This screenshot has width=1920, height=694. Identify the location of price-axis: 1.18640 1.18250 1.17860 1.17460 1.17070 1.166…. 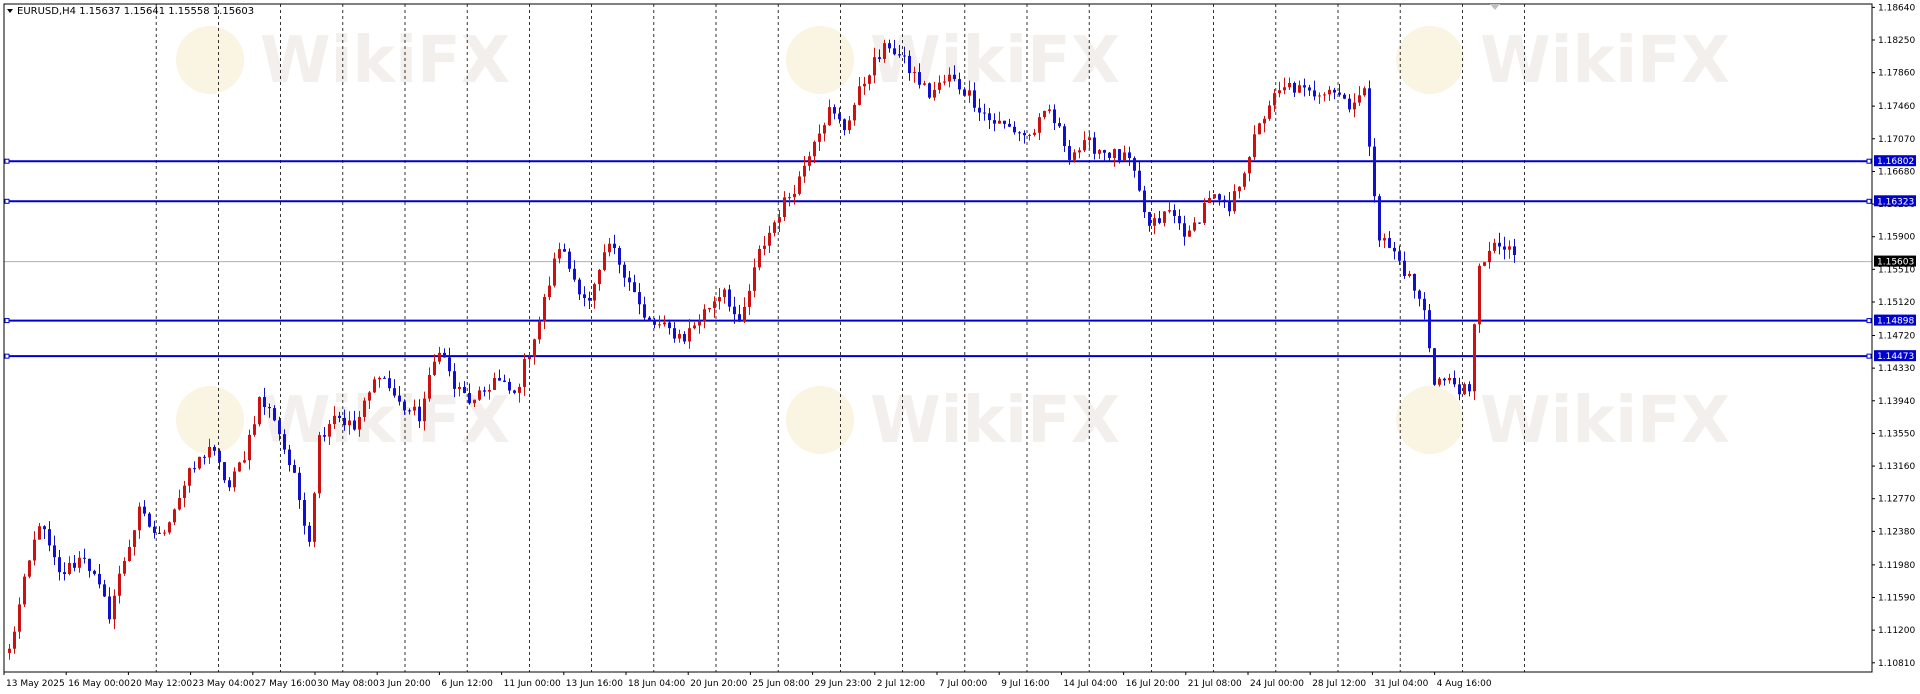
(1893, 336).